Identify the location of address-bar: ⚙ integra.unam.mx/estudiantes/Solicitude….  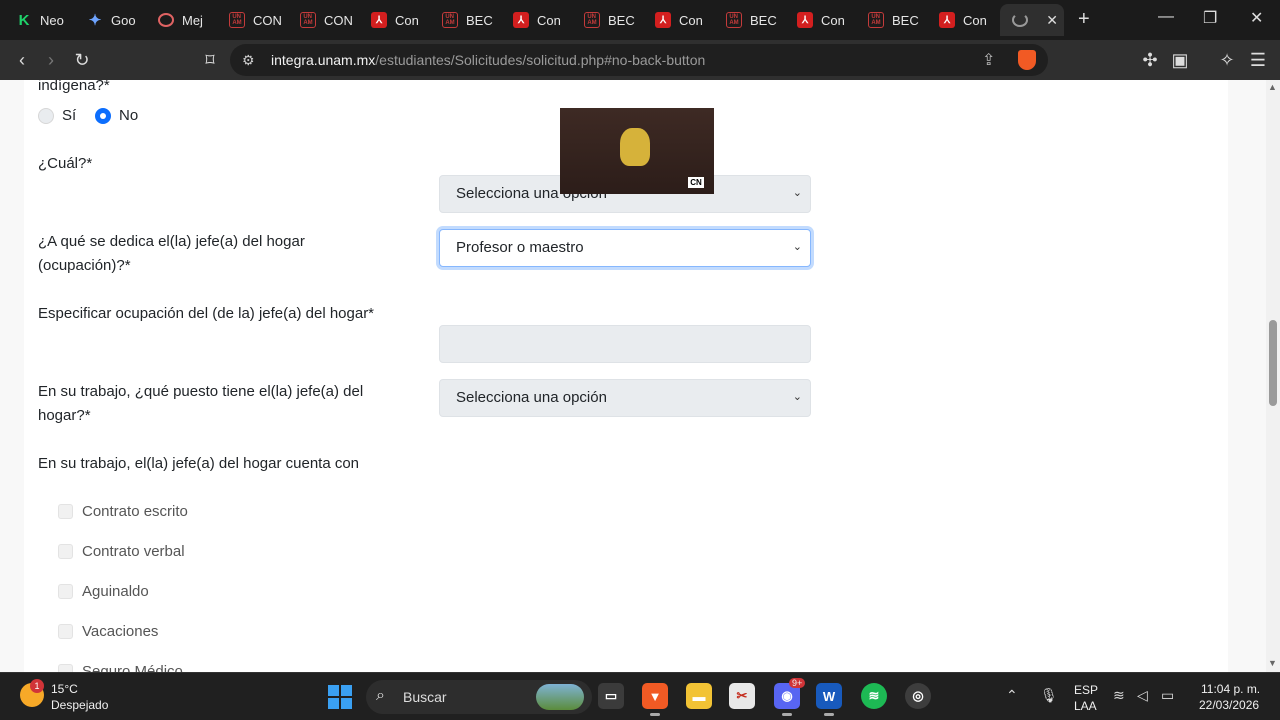
(639, 60).